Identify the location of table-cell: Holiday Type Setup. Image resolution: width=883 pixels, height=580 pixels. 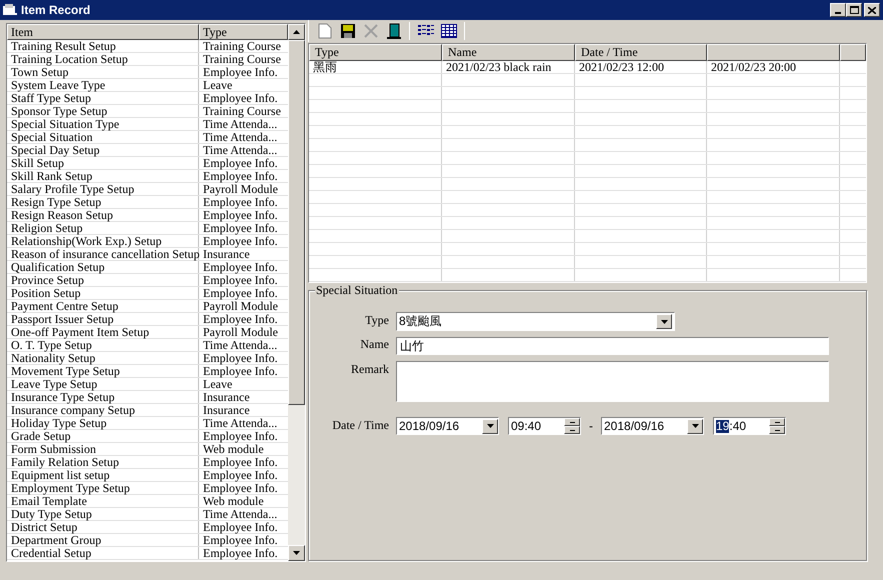
(103, 423).